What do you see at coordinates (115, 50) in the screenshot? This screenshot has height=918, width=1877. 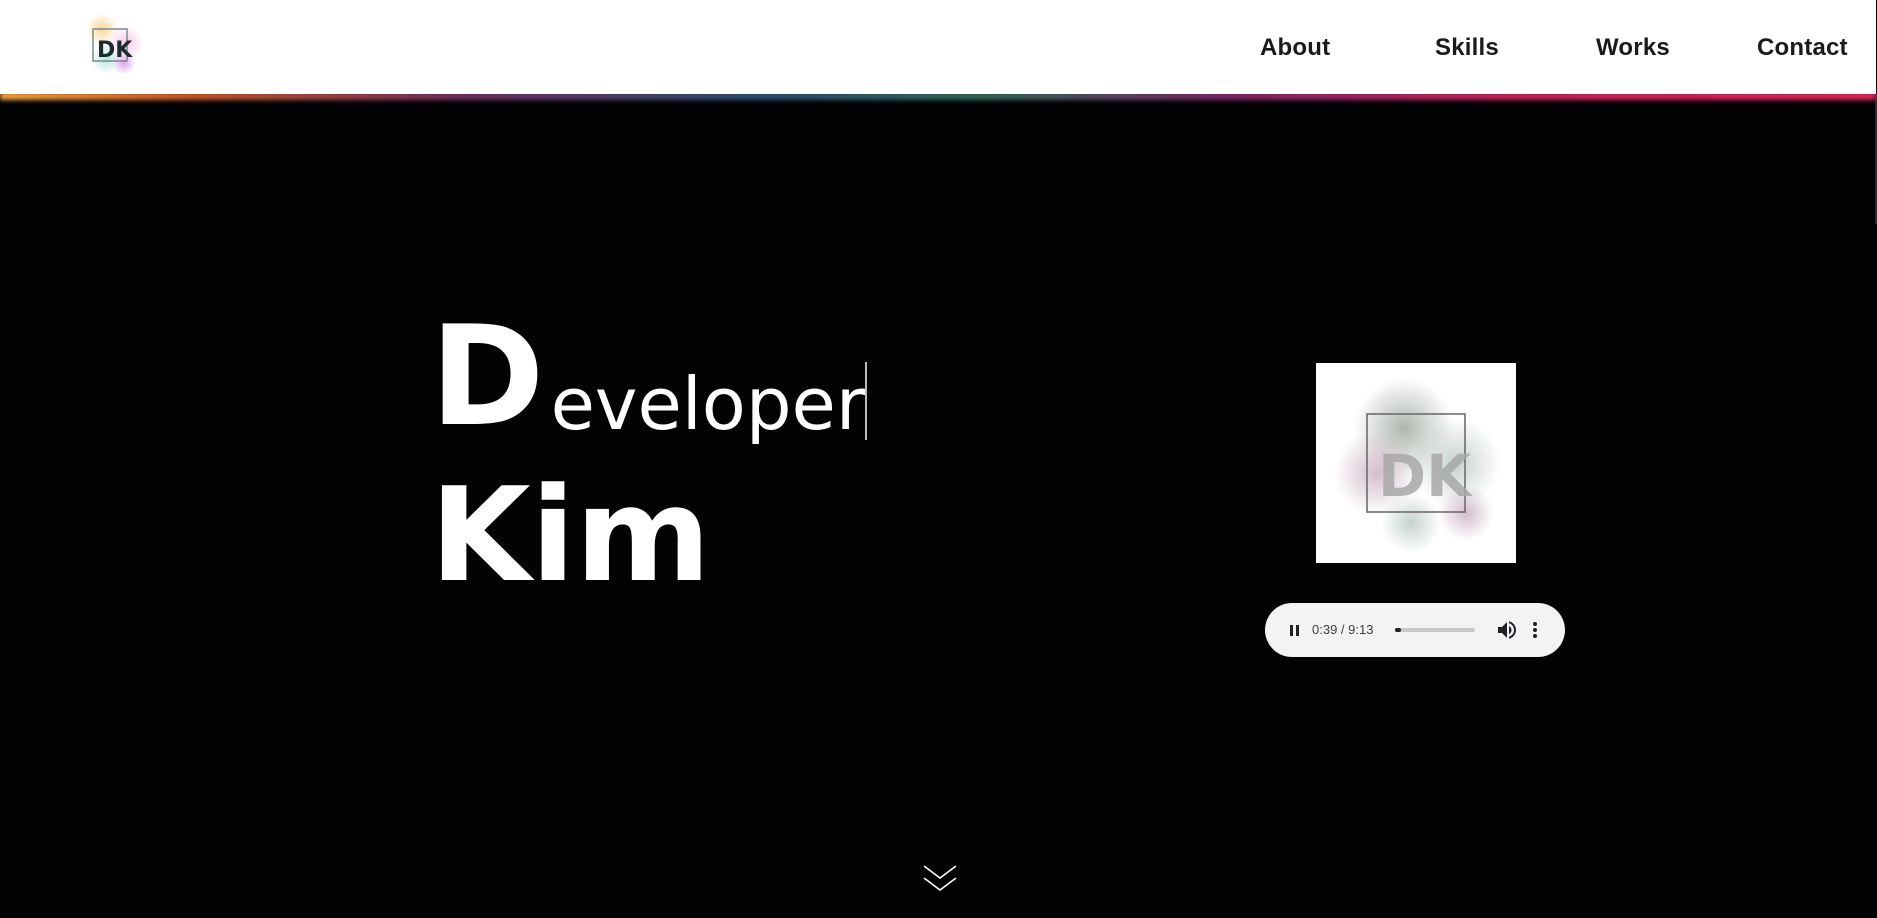 I see `logo-text: DK` at bounding box center [115, 50].